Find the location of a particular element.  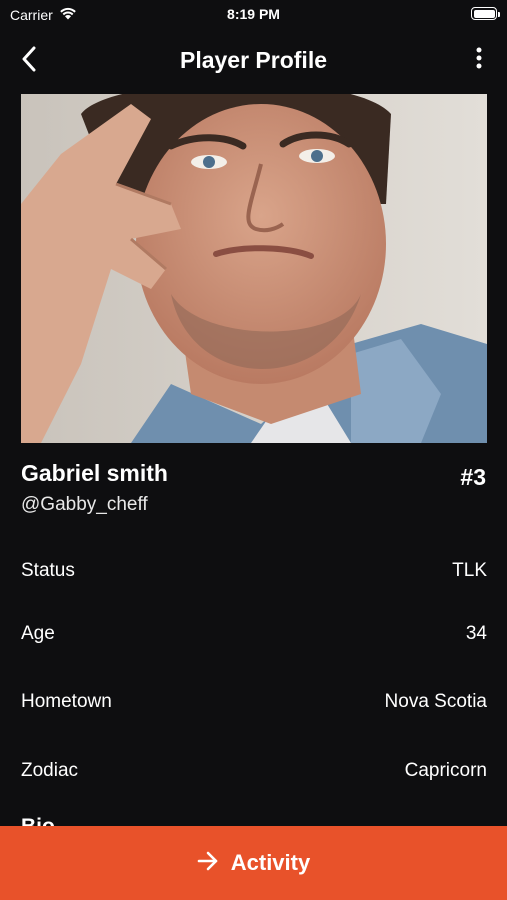

detail-label: Hometown is located at coordinates (66, 701).